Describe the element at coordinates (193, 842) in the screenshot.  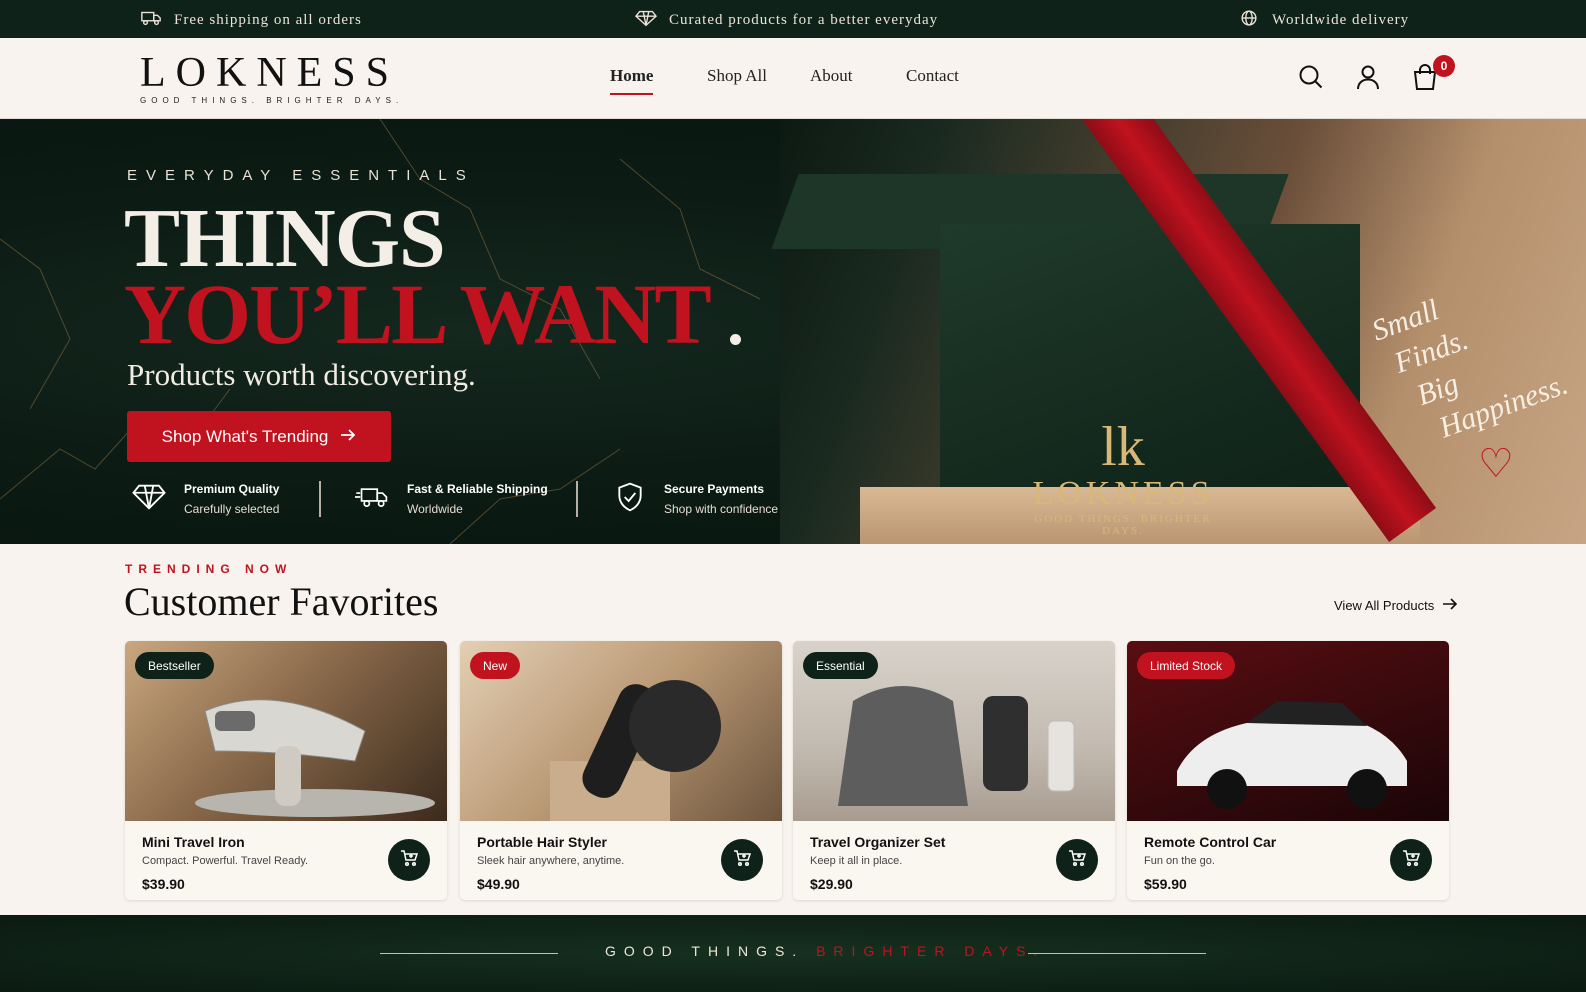
I see `product-name: Mini Travel Iron` at that location.